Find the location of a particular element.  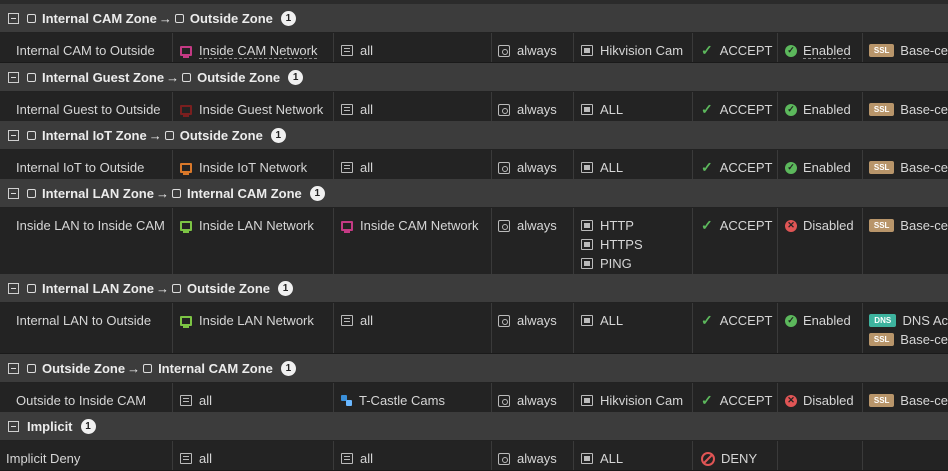

source-address: Inside IoT Network is located at coordinates (256, 167).